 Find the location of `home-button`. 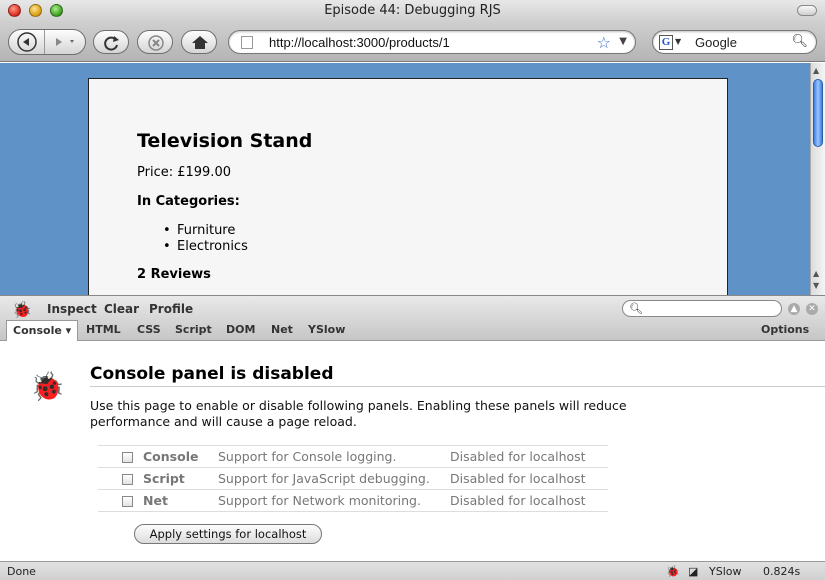

home-button is located at coordinates (199, 42).